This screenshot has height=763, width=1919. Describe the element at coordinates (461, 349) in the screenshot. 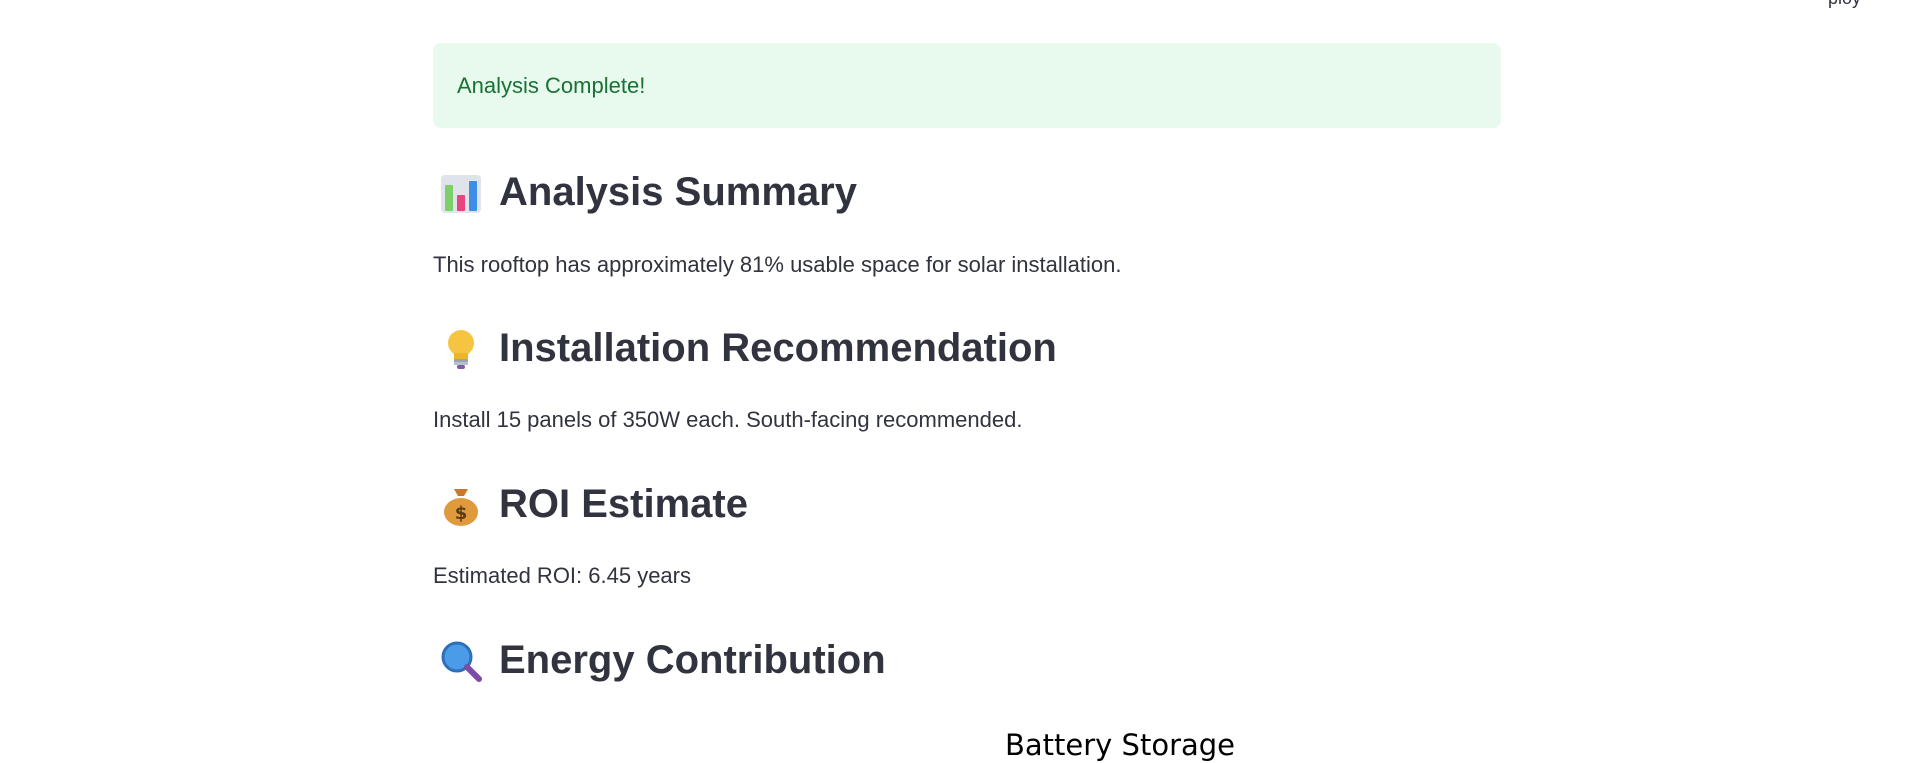

I see `light-bulb-icon` at that location.